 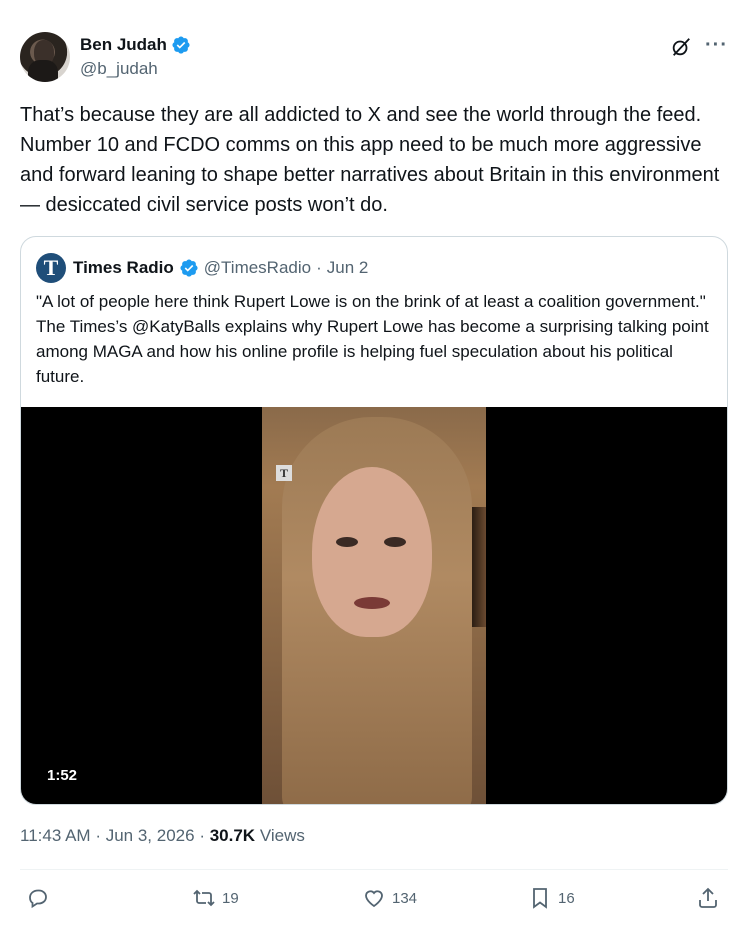 I want to click on tweet-header: Ben Judah @b_judah ···, so click(x=376, y=58).